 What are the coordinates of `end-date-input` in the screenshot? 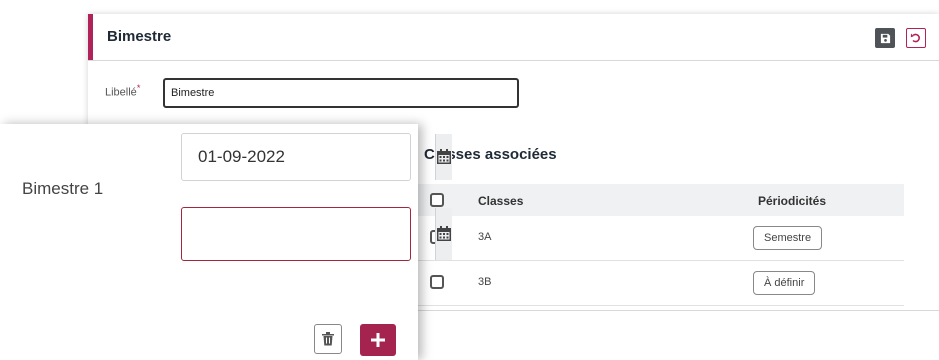 It's located at (308, 234).